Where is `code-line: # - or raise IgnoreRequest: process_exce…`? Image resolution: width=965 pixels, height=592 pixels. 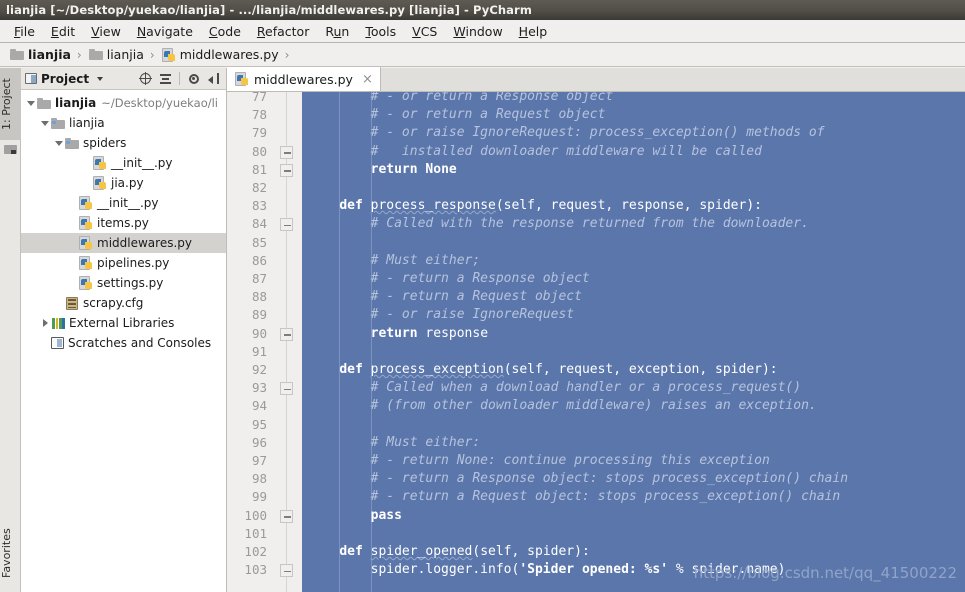 code-line: # - or raise IgnoreRequest: process_exce… is located at coordinates (566, 133).